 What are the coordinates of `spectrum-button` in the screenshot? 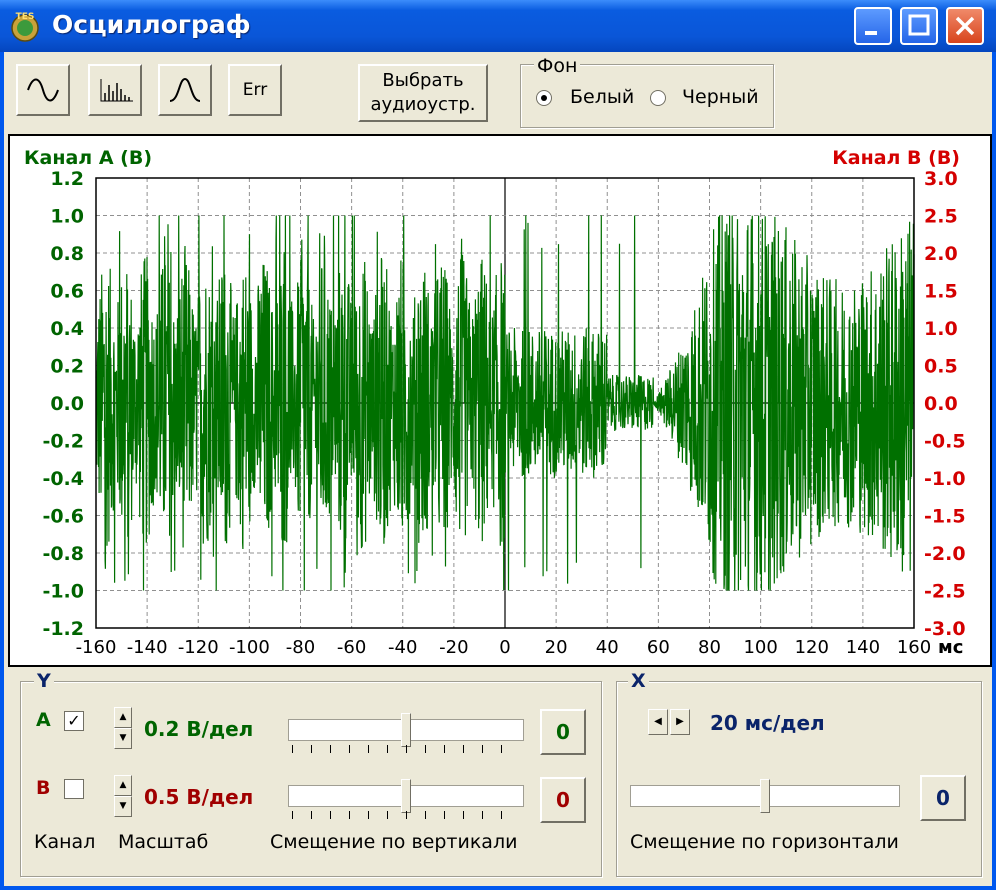 It's located at (115, 90).